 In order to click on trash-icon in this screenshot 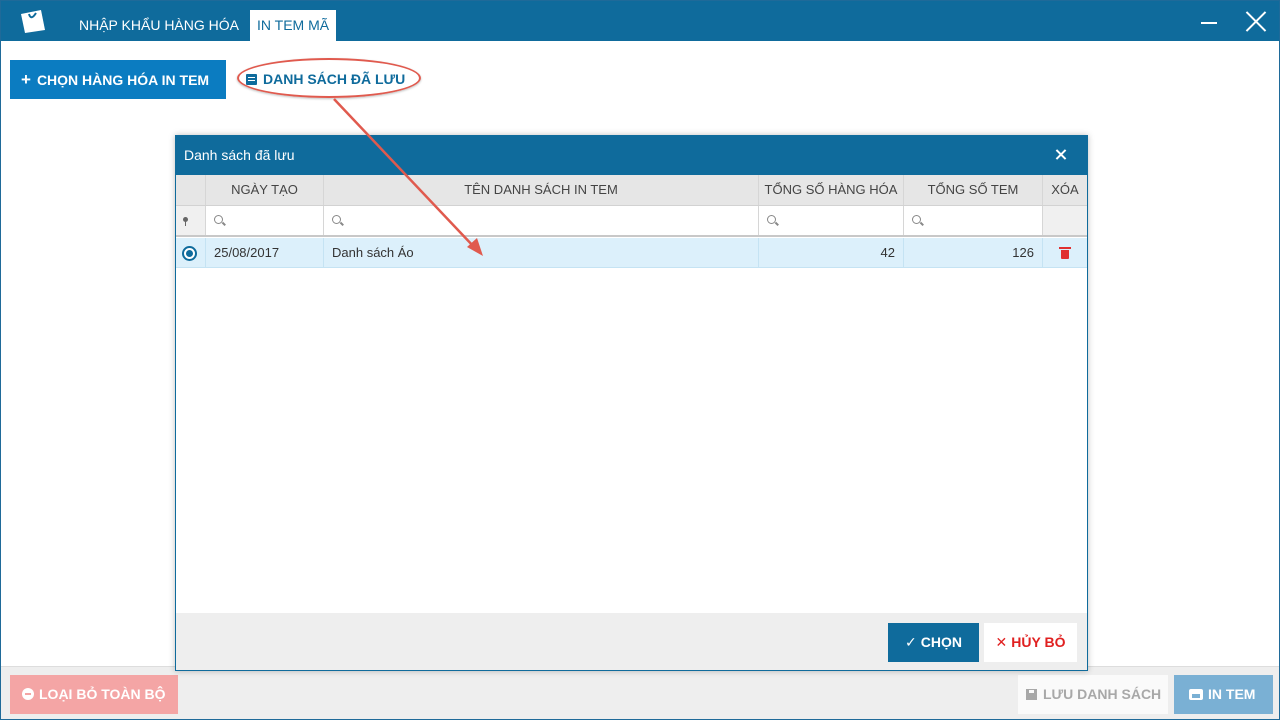, I will do `click(1065, 253)`.